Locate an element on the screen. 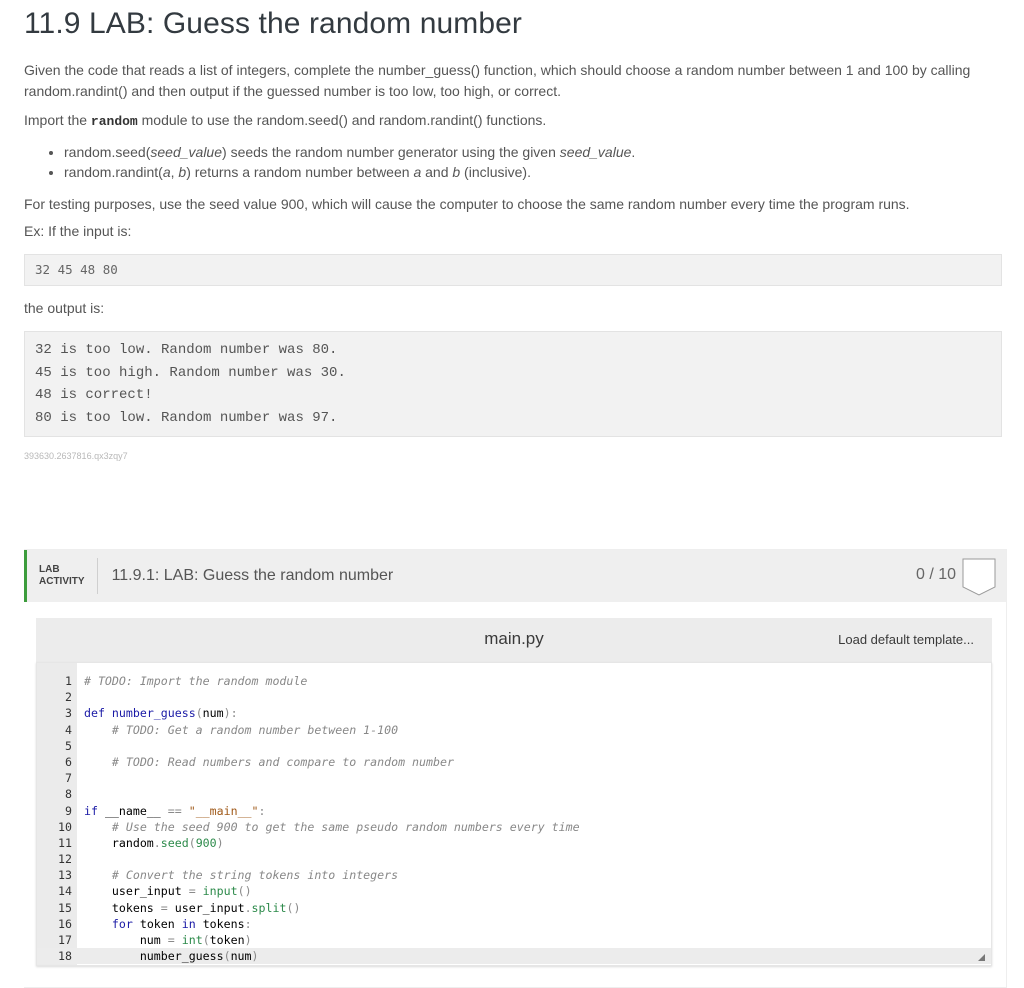  line-number: 4 is located at coordinates (68, 729).